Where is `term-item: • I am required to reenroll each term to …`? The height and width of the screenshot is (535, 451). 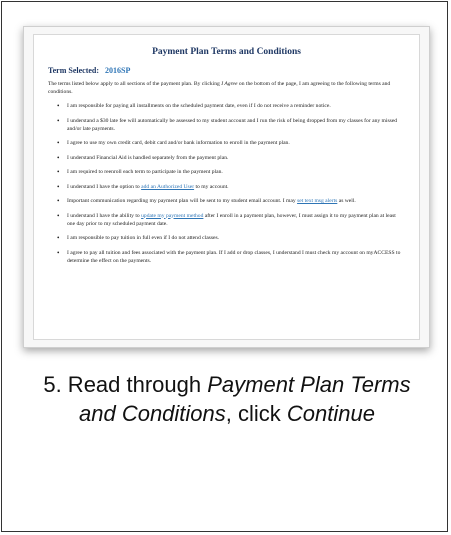
term-item: • I am required to reenroll each term to … is located at coordinates (231, 172).